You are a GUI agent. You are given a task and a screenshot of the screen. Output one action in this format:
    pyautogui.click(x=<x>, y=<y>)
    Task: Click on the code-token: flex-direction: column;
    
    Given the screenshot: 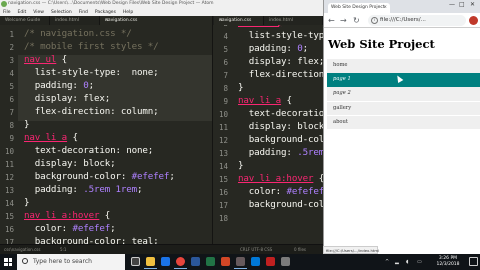 What is the action you would take?
    pyautogui.click(x=91, y=111)
    